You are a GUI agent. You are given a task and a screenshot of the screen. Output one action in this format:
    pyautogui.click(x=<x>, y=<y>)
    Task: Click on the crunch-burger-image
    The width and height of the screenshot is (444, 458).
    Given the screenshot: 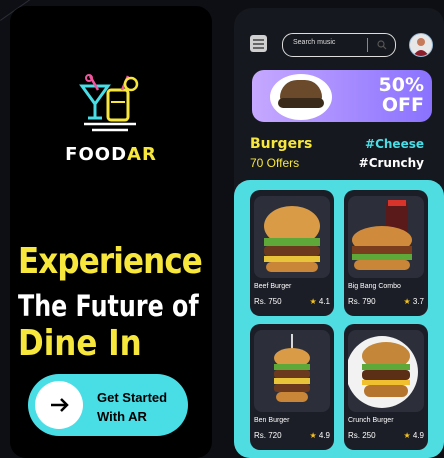 What is the action you would take?
    pyautogui.click(x=386, y=371)
    